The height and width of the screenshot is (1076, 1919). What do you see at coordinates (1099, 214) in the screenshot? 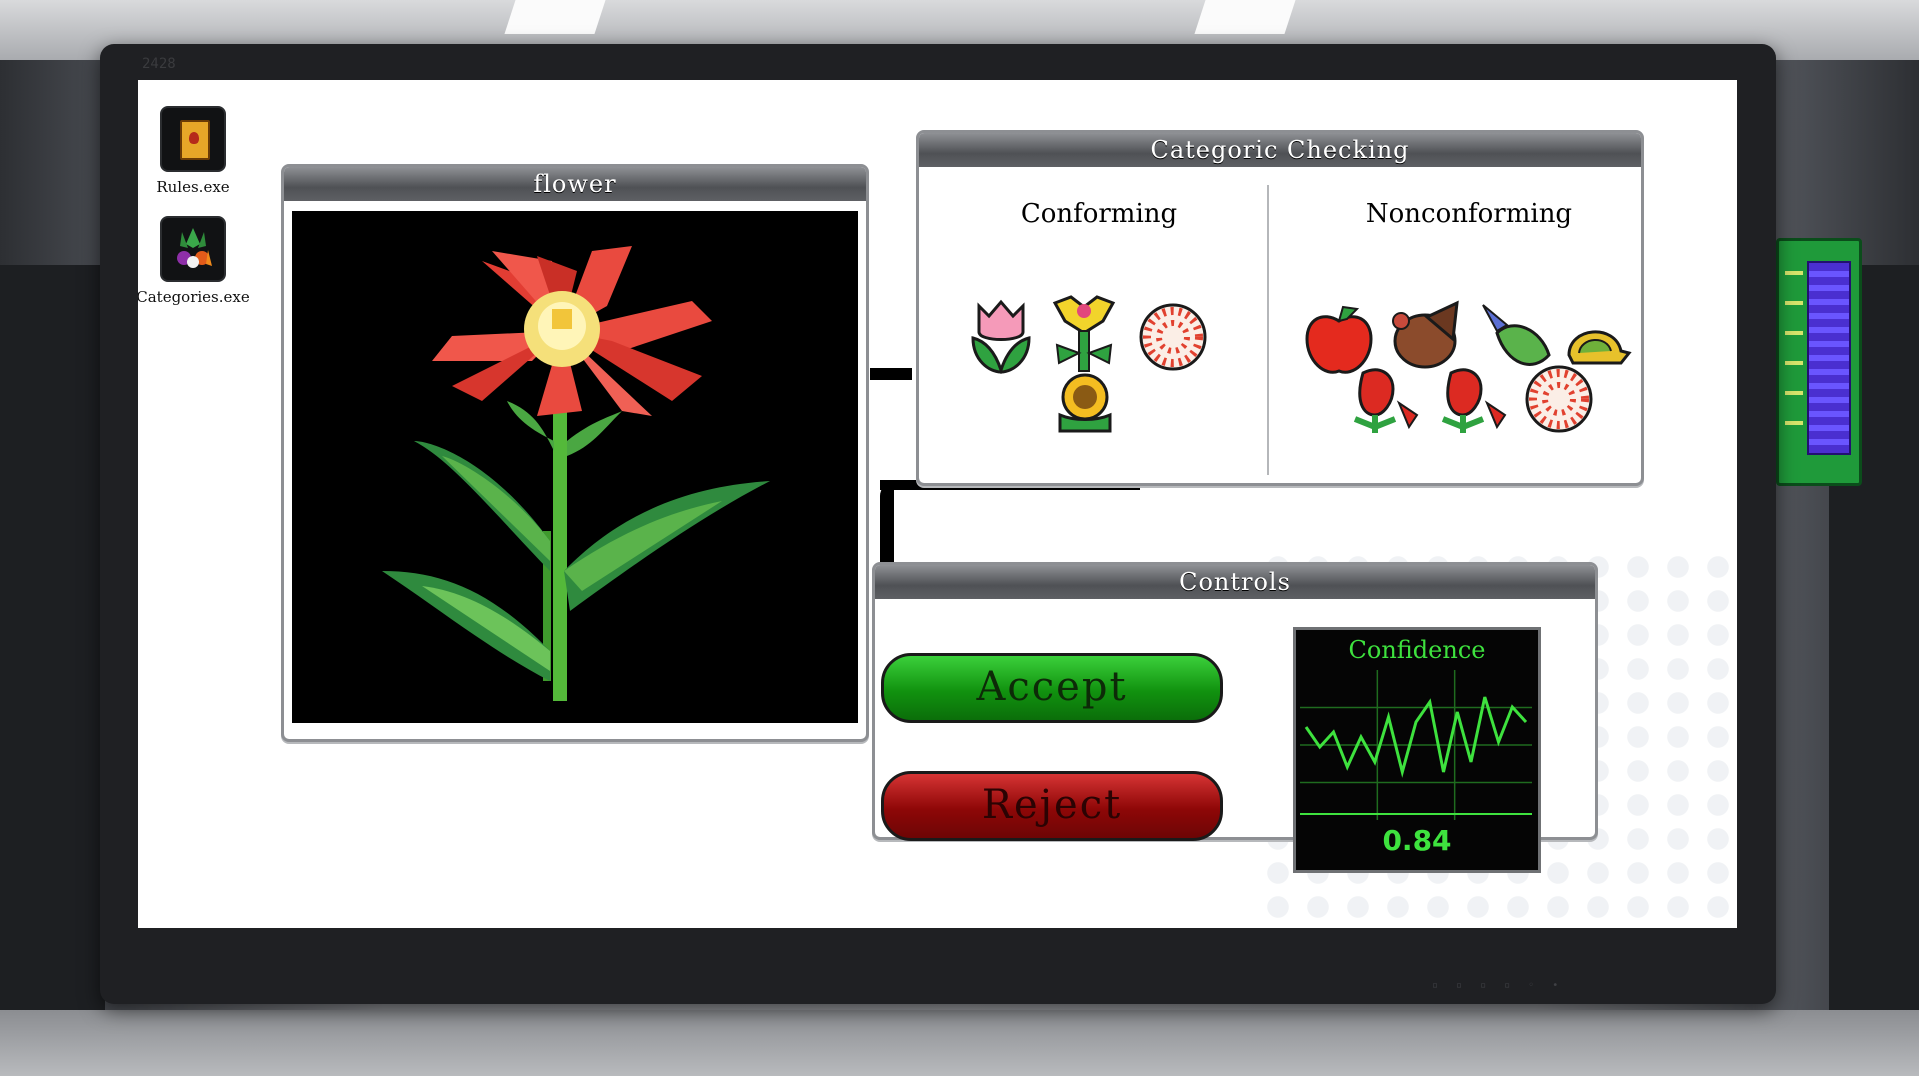
I see `conforming-label: Conforming` at bounding box center [1099, 214].